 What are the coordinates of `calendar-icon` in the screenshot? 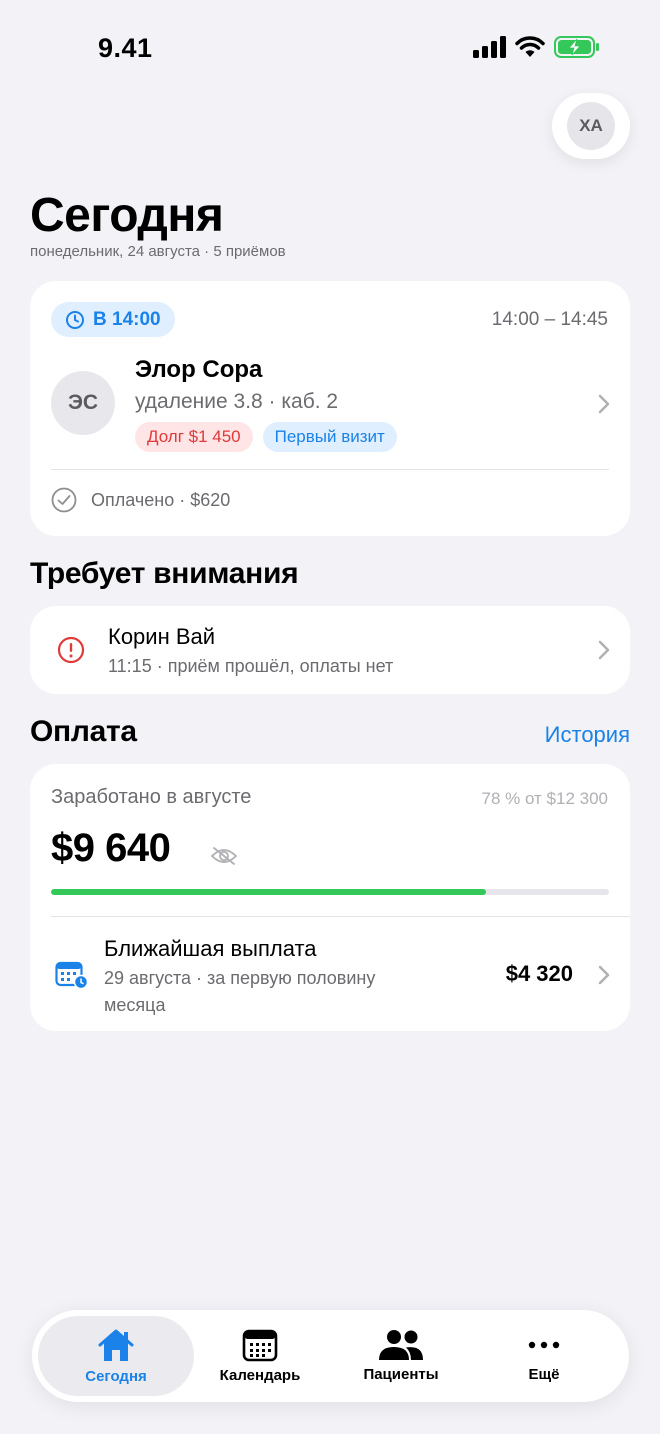 It's located at (260, 1345).